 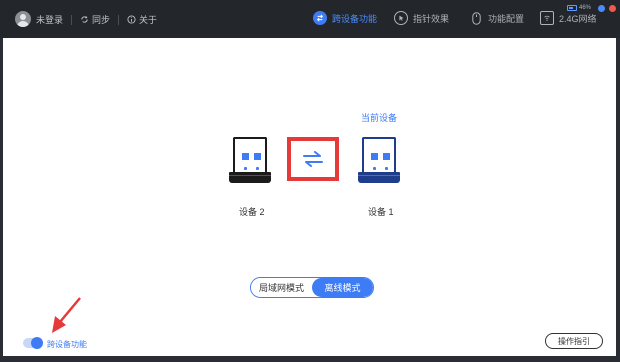 What do you see at coordinates (355, 18) in the screenshot?
I see `tab-label: 跨设备功能` at bounding box center [355, 18].